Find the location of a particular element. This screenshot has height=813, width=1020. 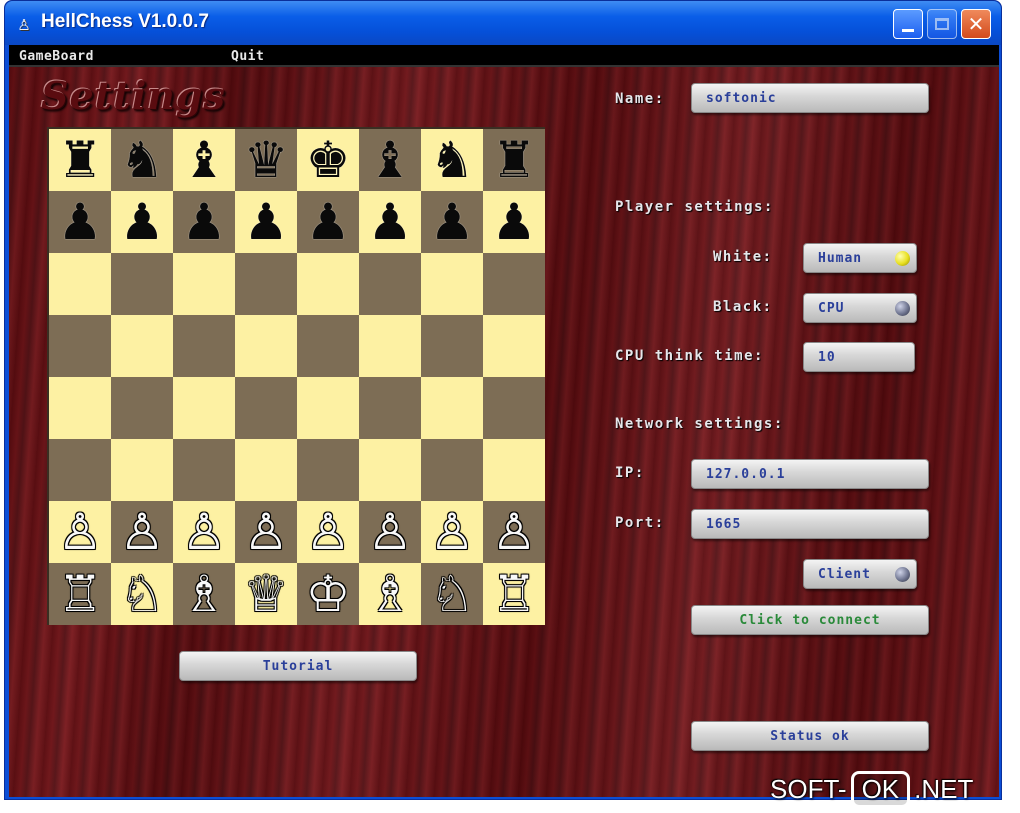

white-piece-icon: ♖ is located at coordinates (80, 594).